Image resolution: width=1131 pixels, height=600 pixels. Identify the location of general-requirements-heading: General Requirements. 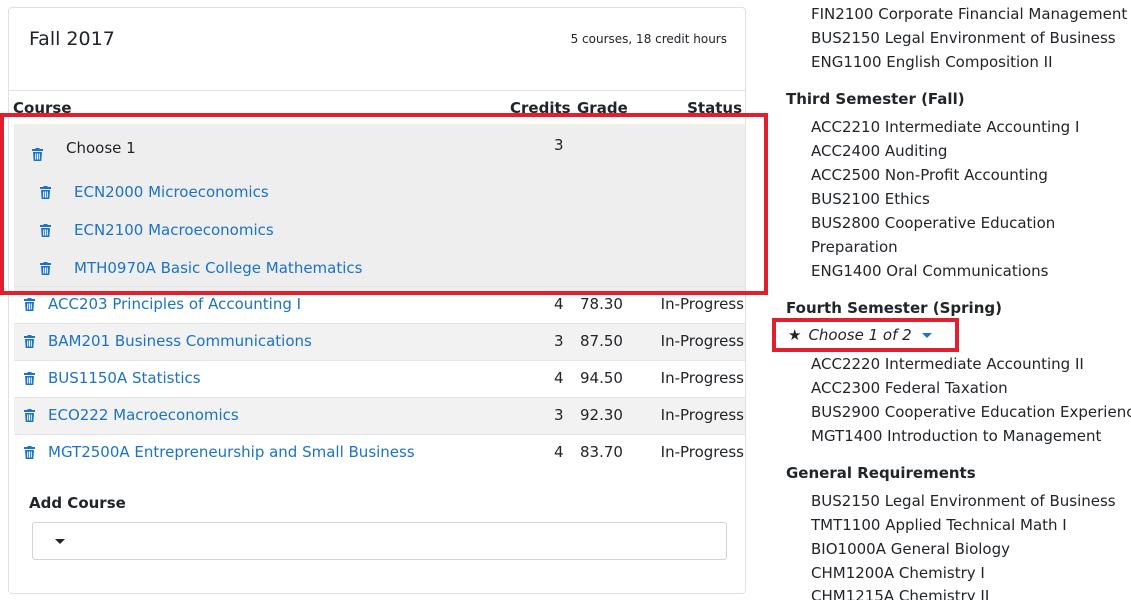
(881, 473).